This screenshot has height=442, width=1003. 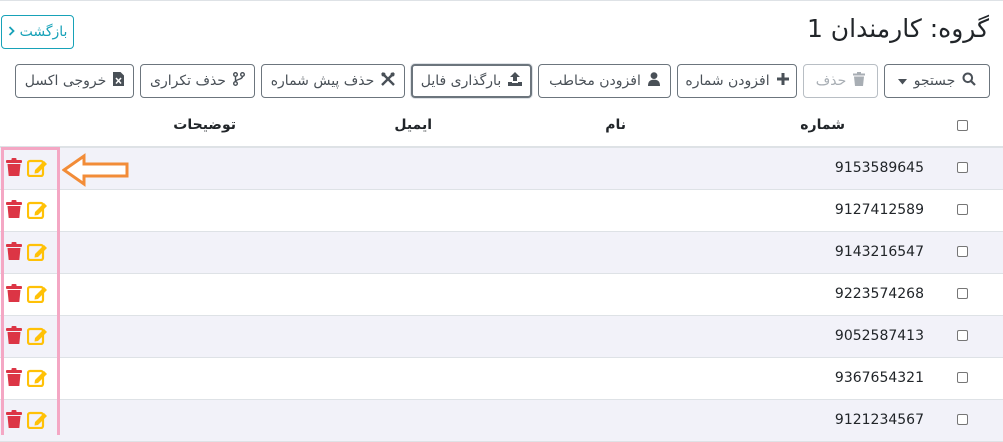 What do you see at coordinates (822, 125) in the screenshot?
I see `column-header-number: شماره` at bounding box center [822, 125].